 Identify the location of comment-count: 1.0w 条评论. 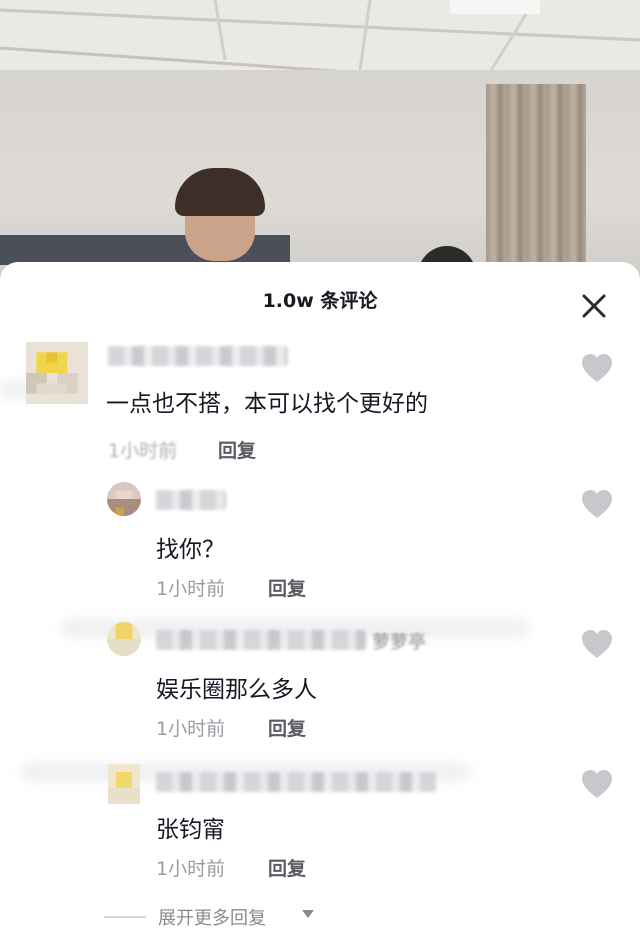
(320, 301).